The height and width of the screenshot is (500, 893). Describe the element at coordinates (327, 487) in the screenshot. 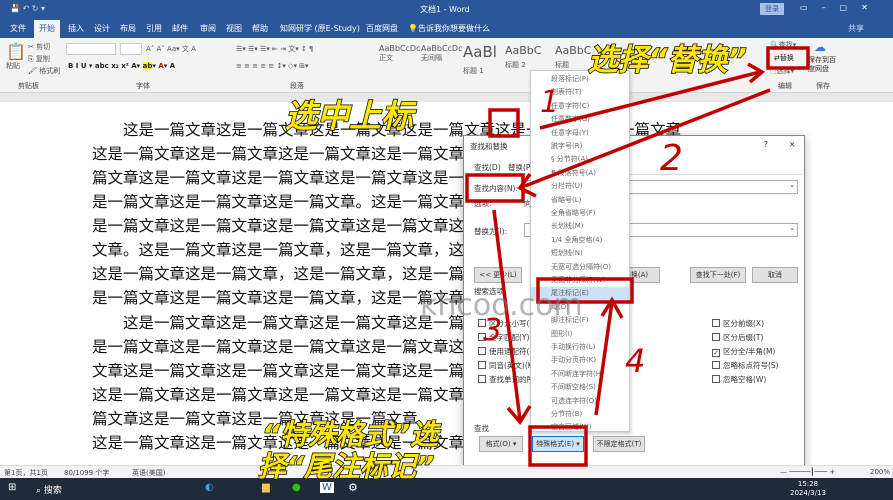

I see `word-icon: W` at that location.